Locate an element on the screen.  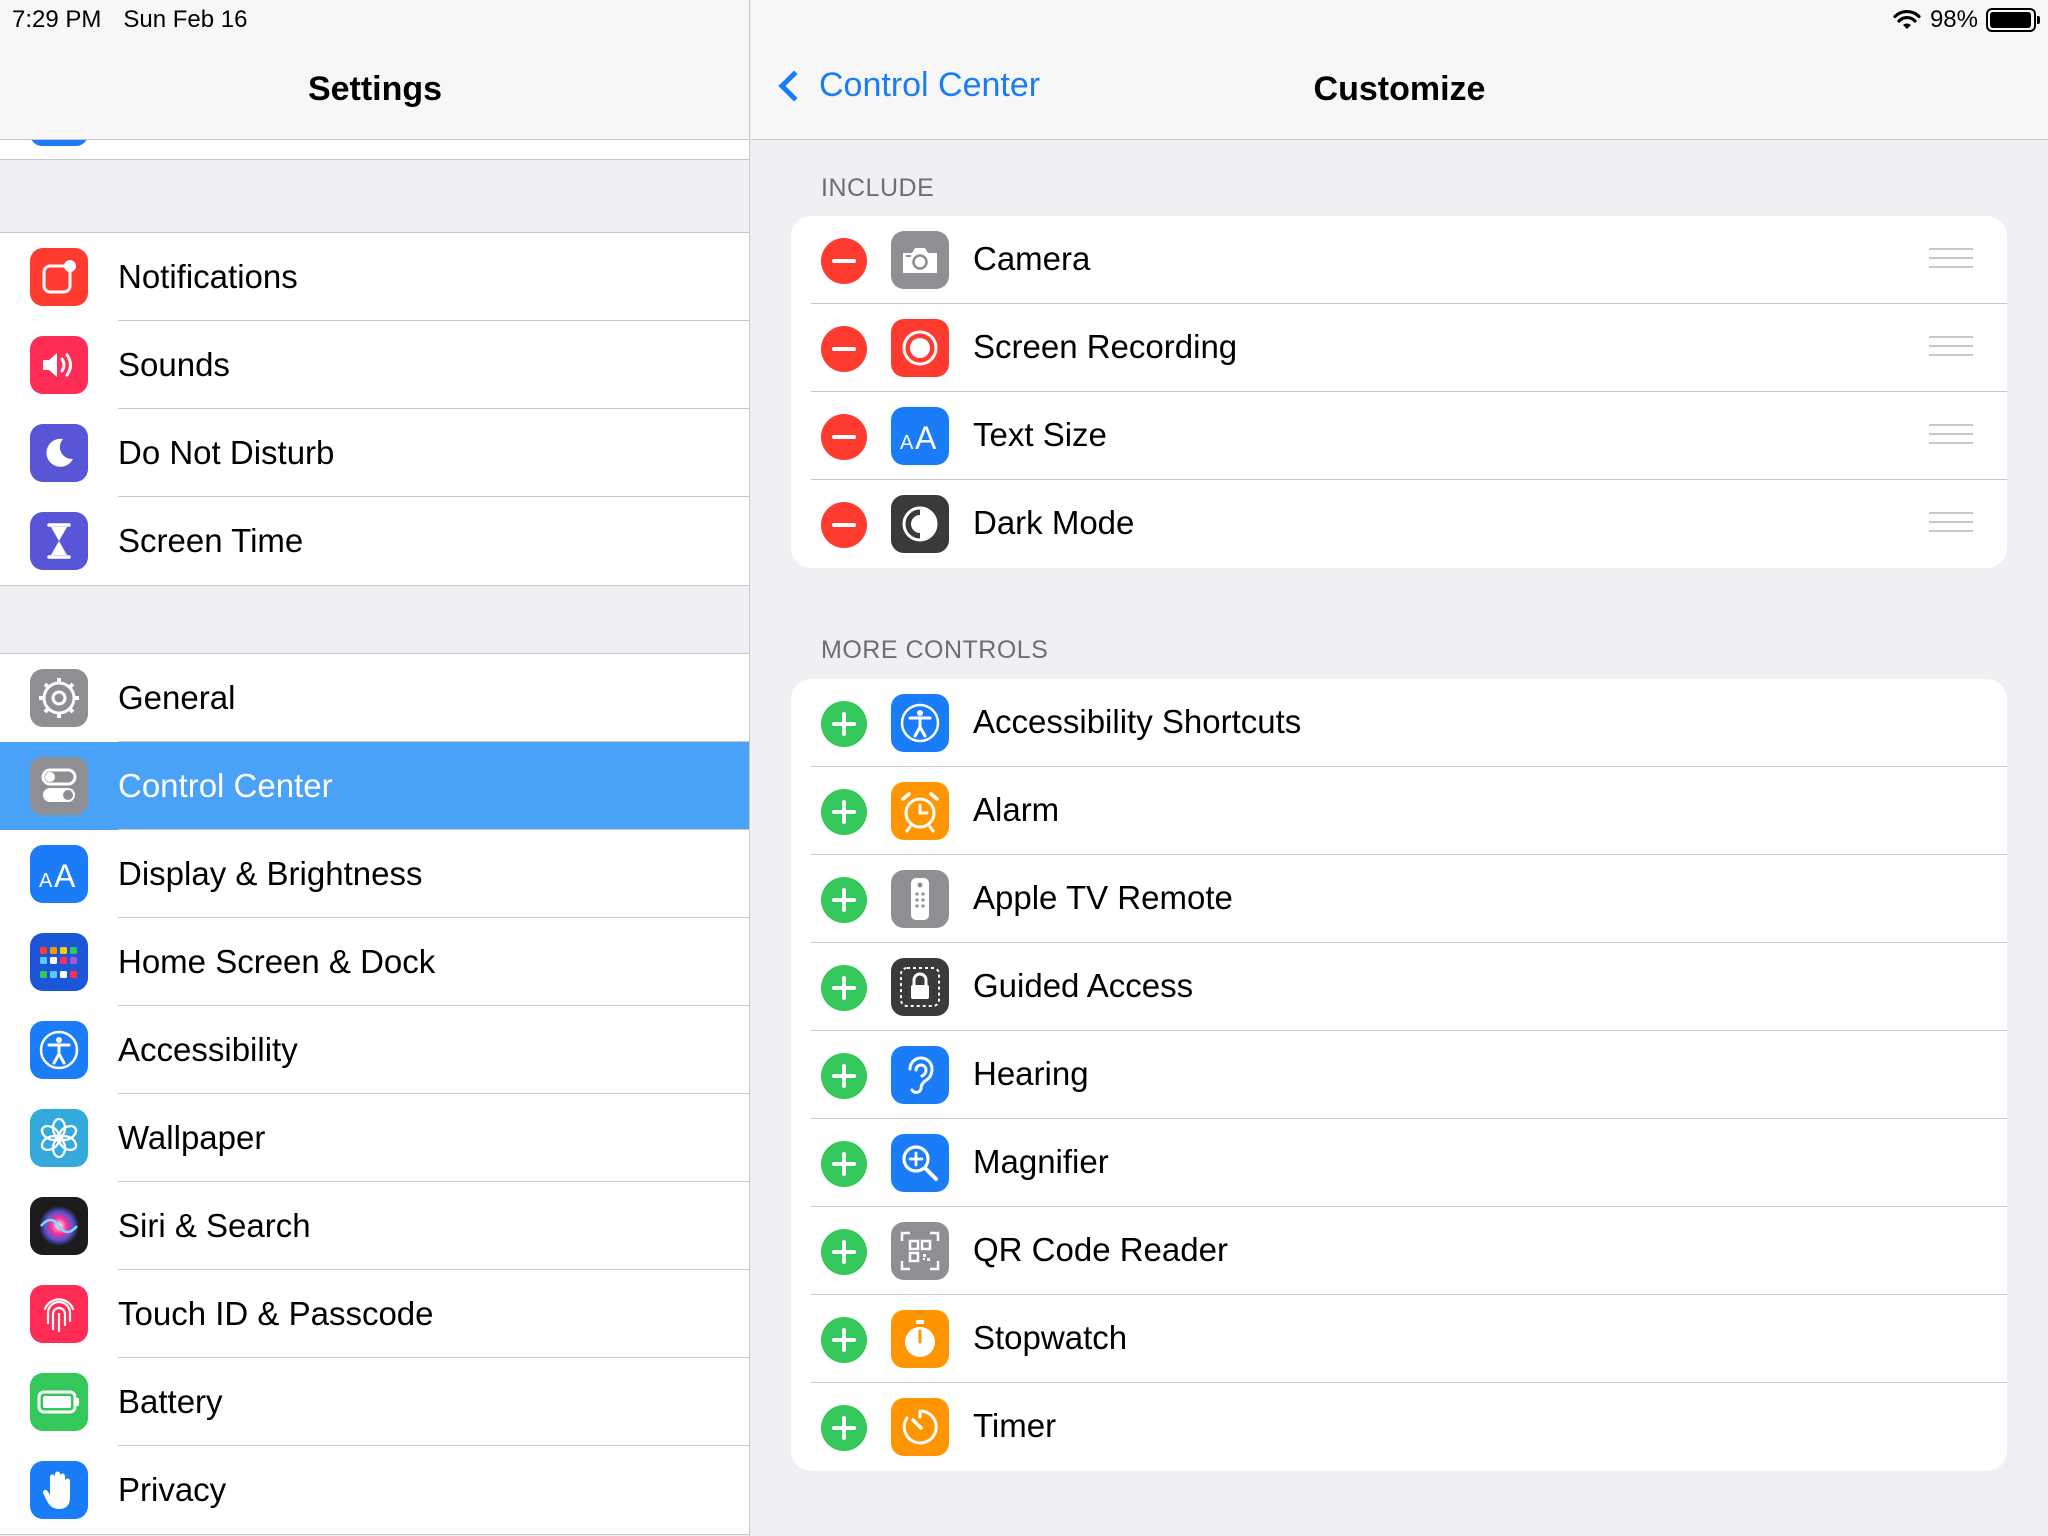
sidebar-item-label: Accessibility is located at coordinates (208, 1049).